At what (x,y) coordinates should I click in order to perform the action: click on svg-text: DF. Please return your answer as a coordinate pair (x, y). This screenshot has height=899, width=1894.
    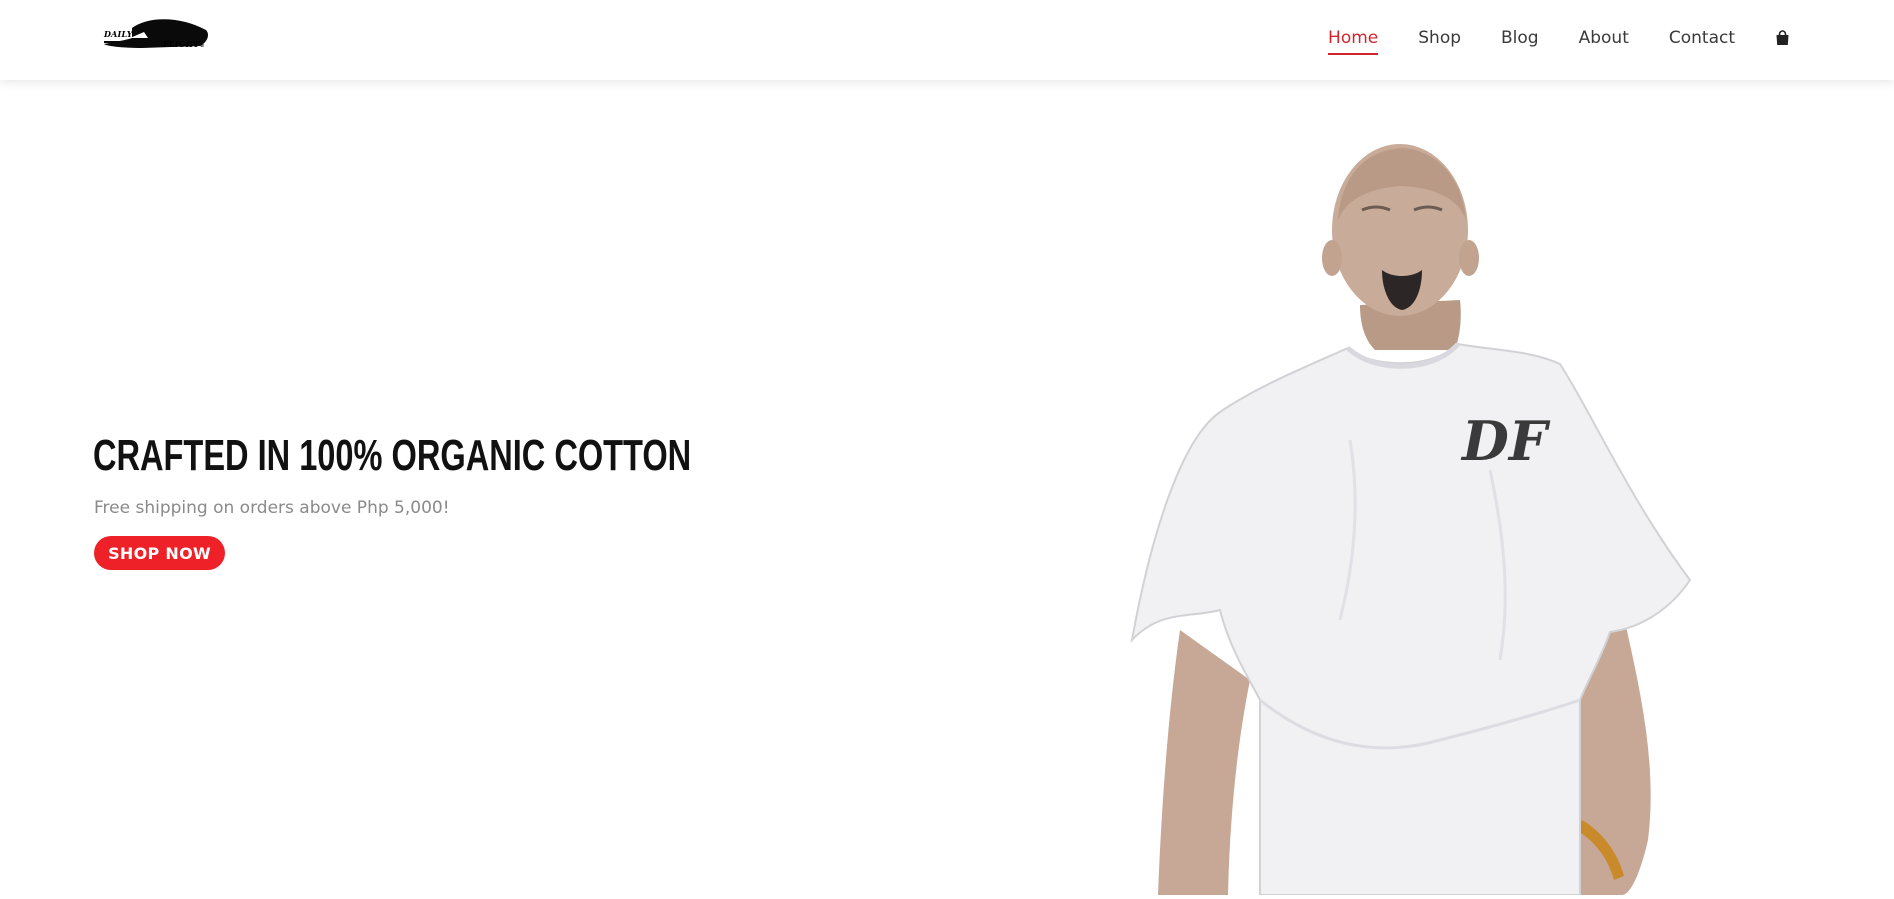
    Looking at the image, I should click on (1505, 441).